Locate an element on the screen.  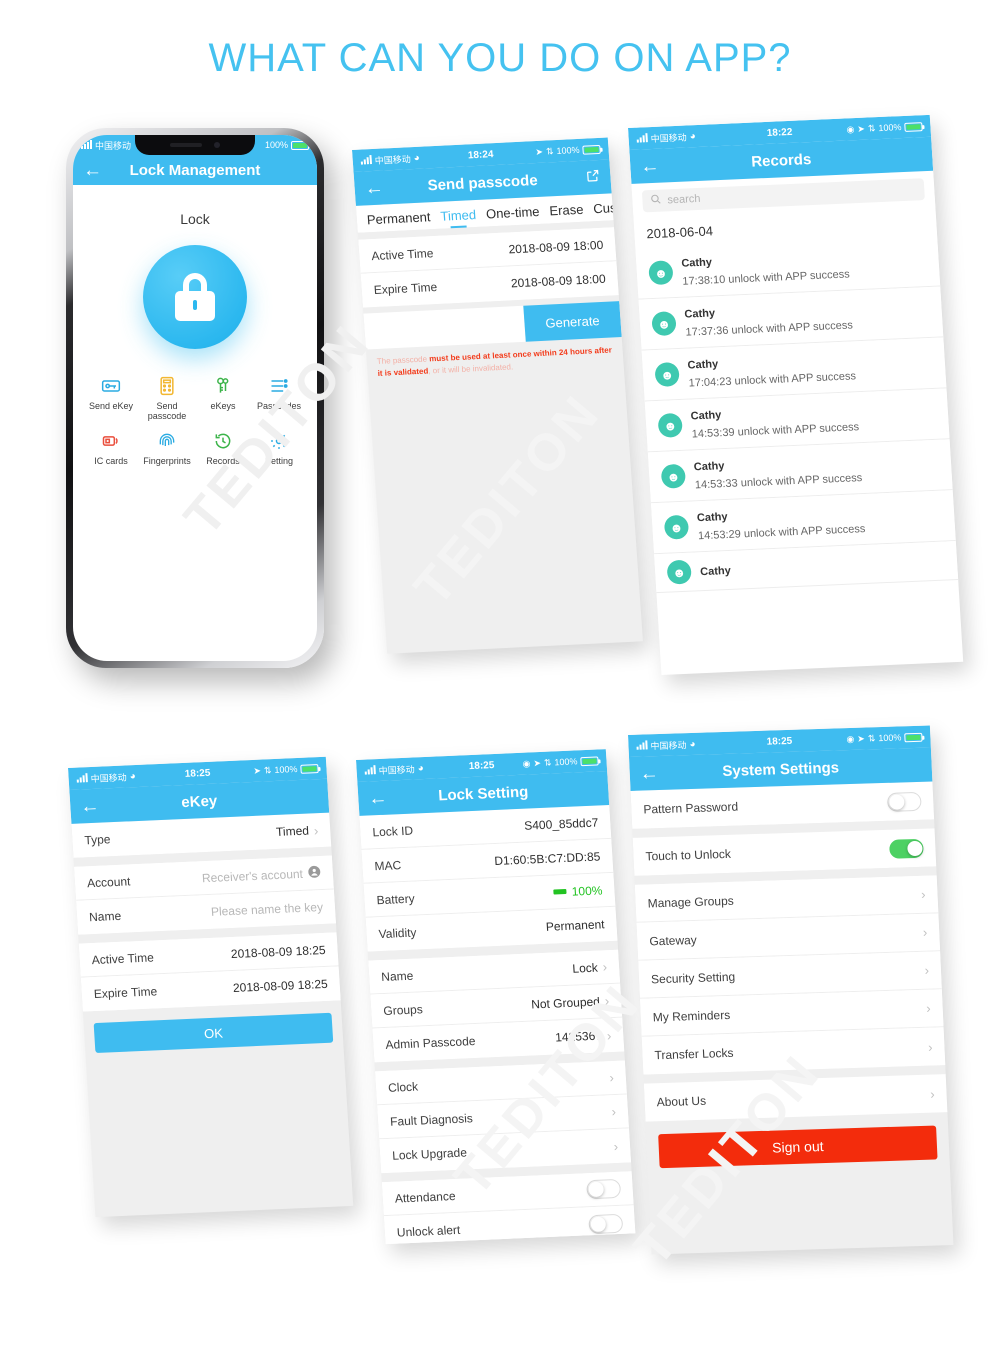
grid-item-send-ekey: Send eKey is located at coordinates (111, 398).